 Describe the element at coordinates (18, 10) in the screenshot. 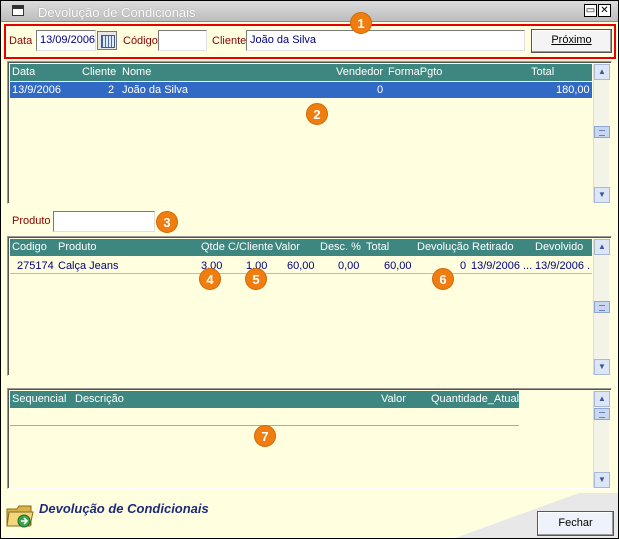

I see `window-menu-icon` at that location.